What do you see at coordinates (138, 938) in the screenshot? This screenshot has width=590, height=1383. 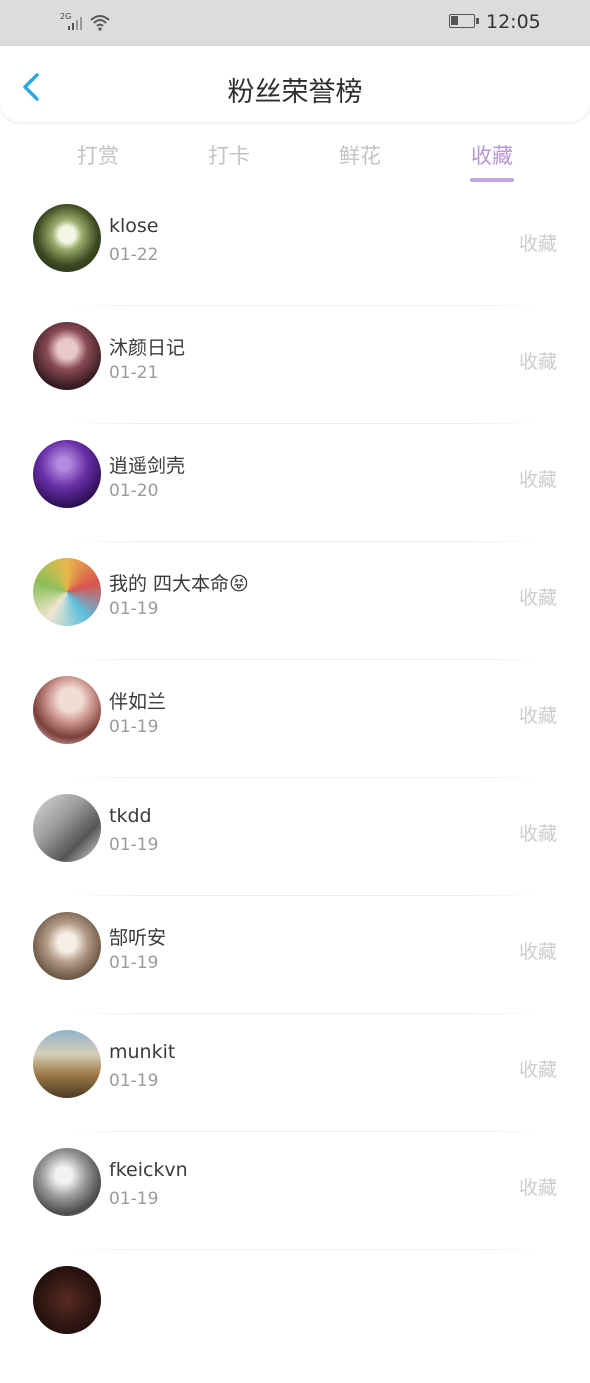 I see `fan-name: 郜听安` at bounding box center [138, 938].